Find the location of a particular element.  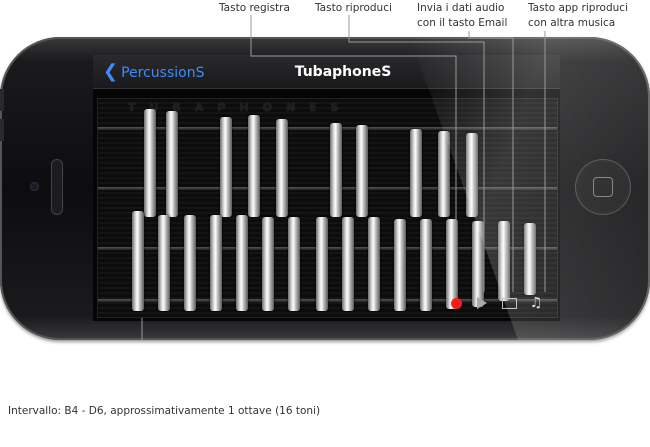

page-title: TubaphoneS is located at coordinates (343, 72).